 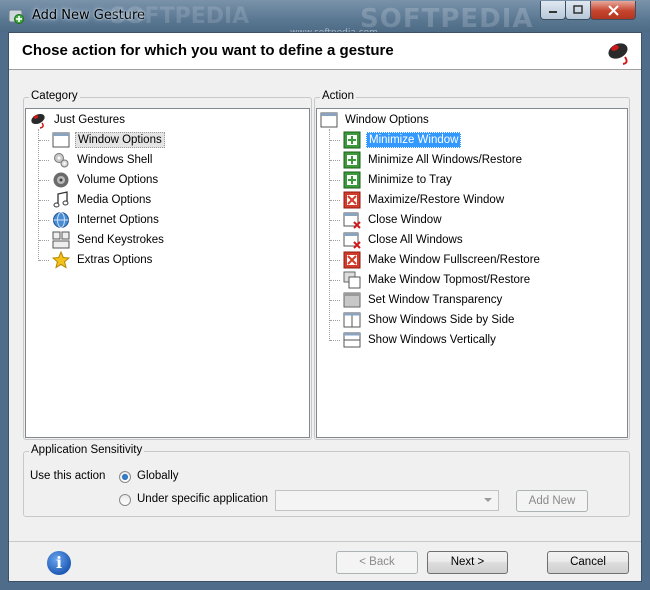 I want to click on tree-item-label: Minimize Window, so click(x=414, y=140).